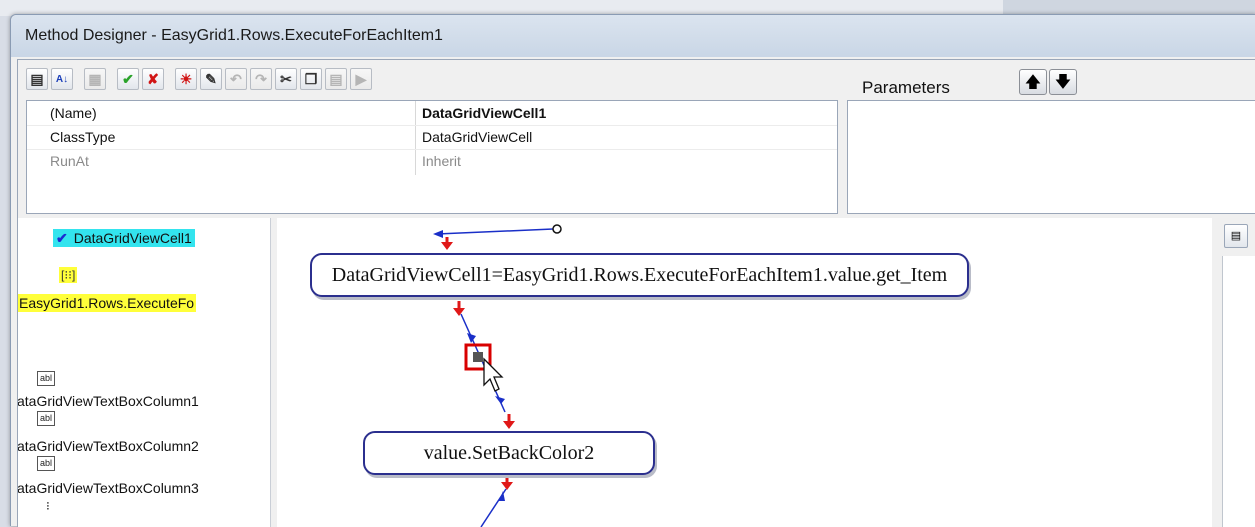 This screenshot has height=527, width=1255. I want to click on parameter-move-up-button: 🡅, so click(1033, 82).